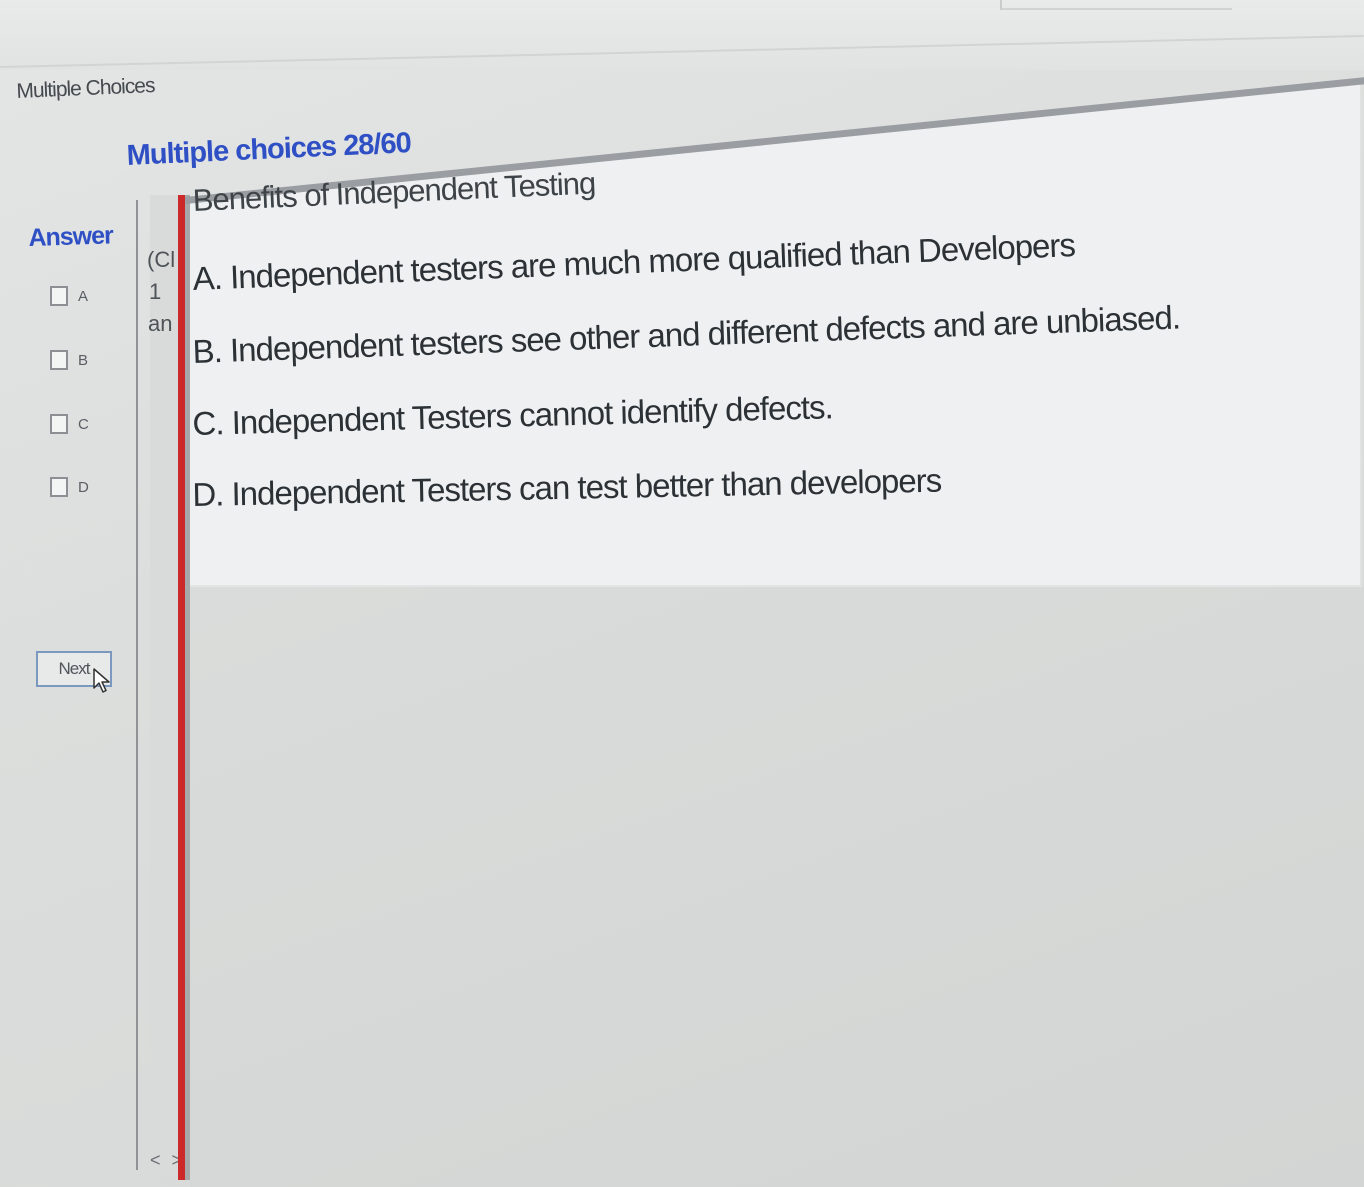 This screenshot has width=1364, height=1187. Describe the element at coordinates (269, 149) in the screenshot. I see `quiz-heading: Multiple choices 28/60` at that location.